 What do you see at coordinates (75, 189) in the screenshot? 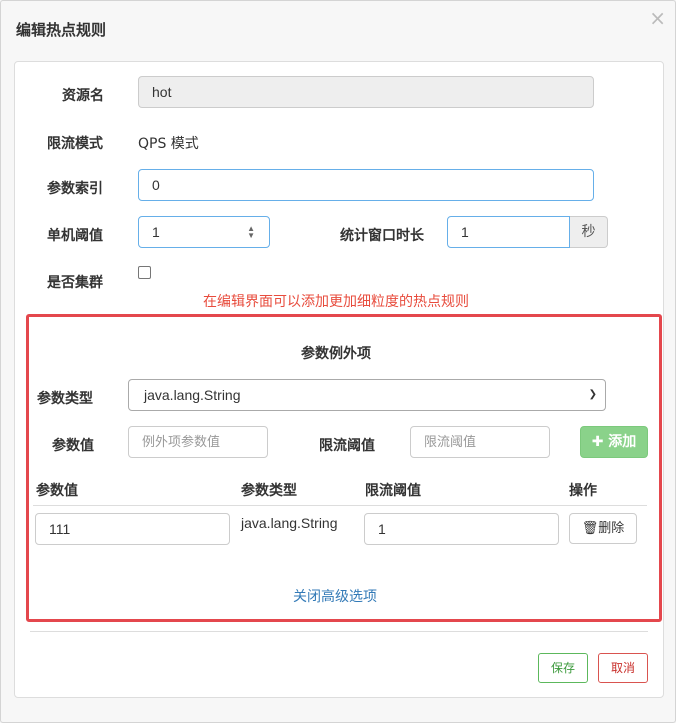
I see `param-index-label: 参数索引` at bounding box center [75, 189].